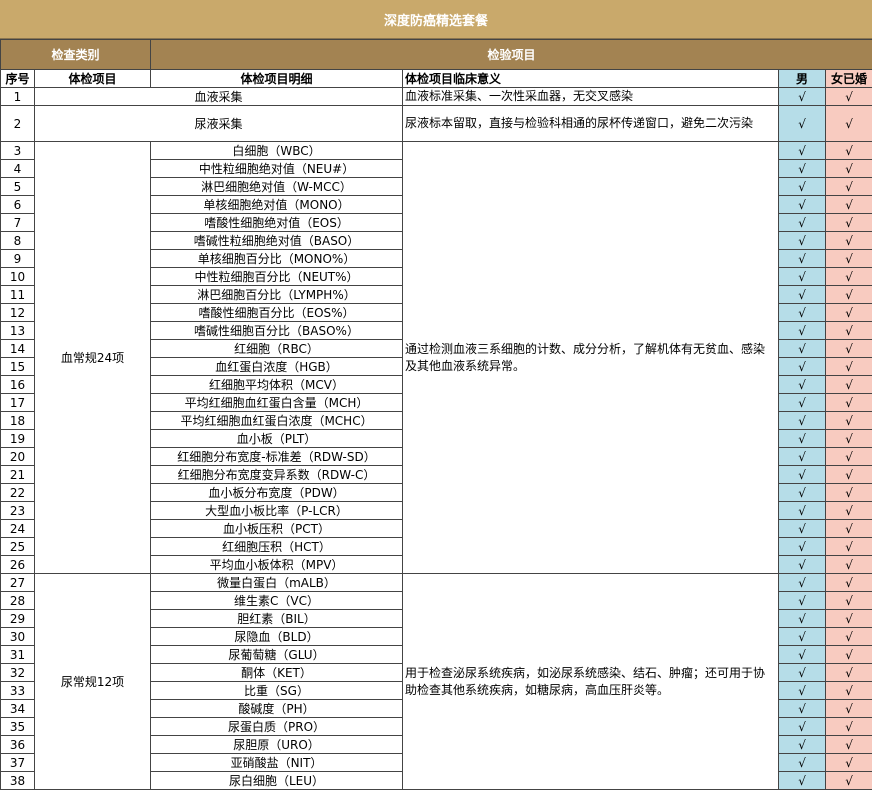 The width and height of the screenshot is (872, 792). I want to click on row-no: 31, so click(17, 654).